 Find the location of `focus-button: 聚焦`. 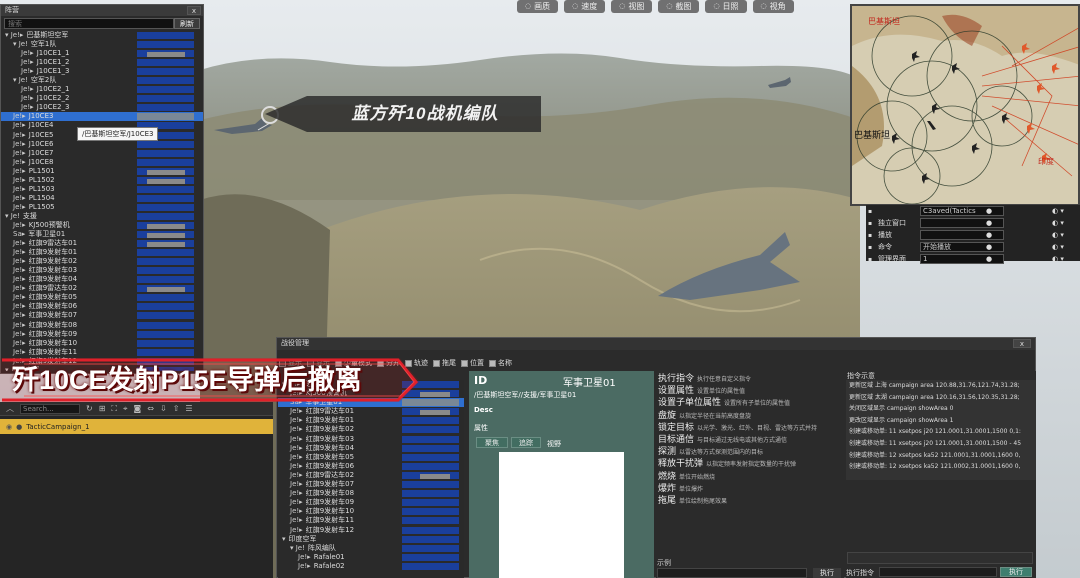

focus-button: 聚焦 is located at coordinates (492, 442).